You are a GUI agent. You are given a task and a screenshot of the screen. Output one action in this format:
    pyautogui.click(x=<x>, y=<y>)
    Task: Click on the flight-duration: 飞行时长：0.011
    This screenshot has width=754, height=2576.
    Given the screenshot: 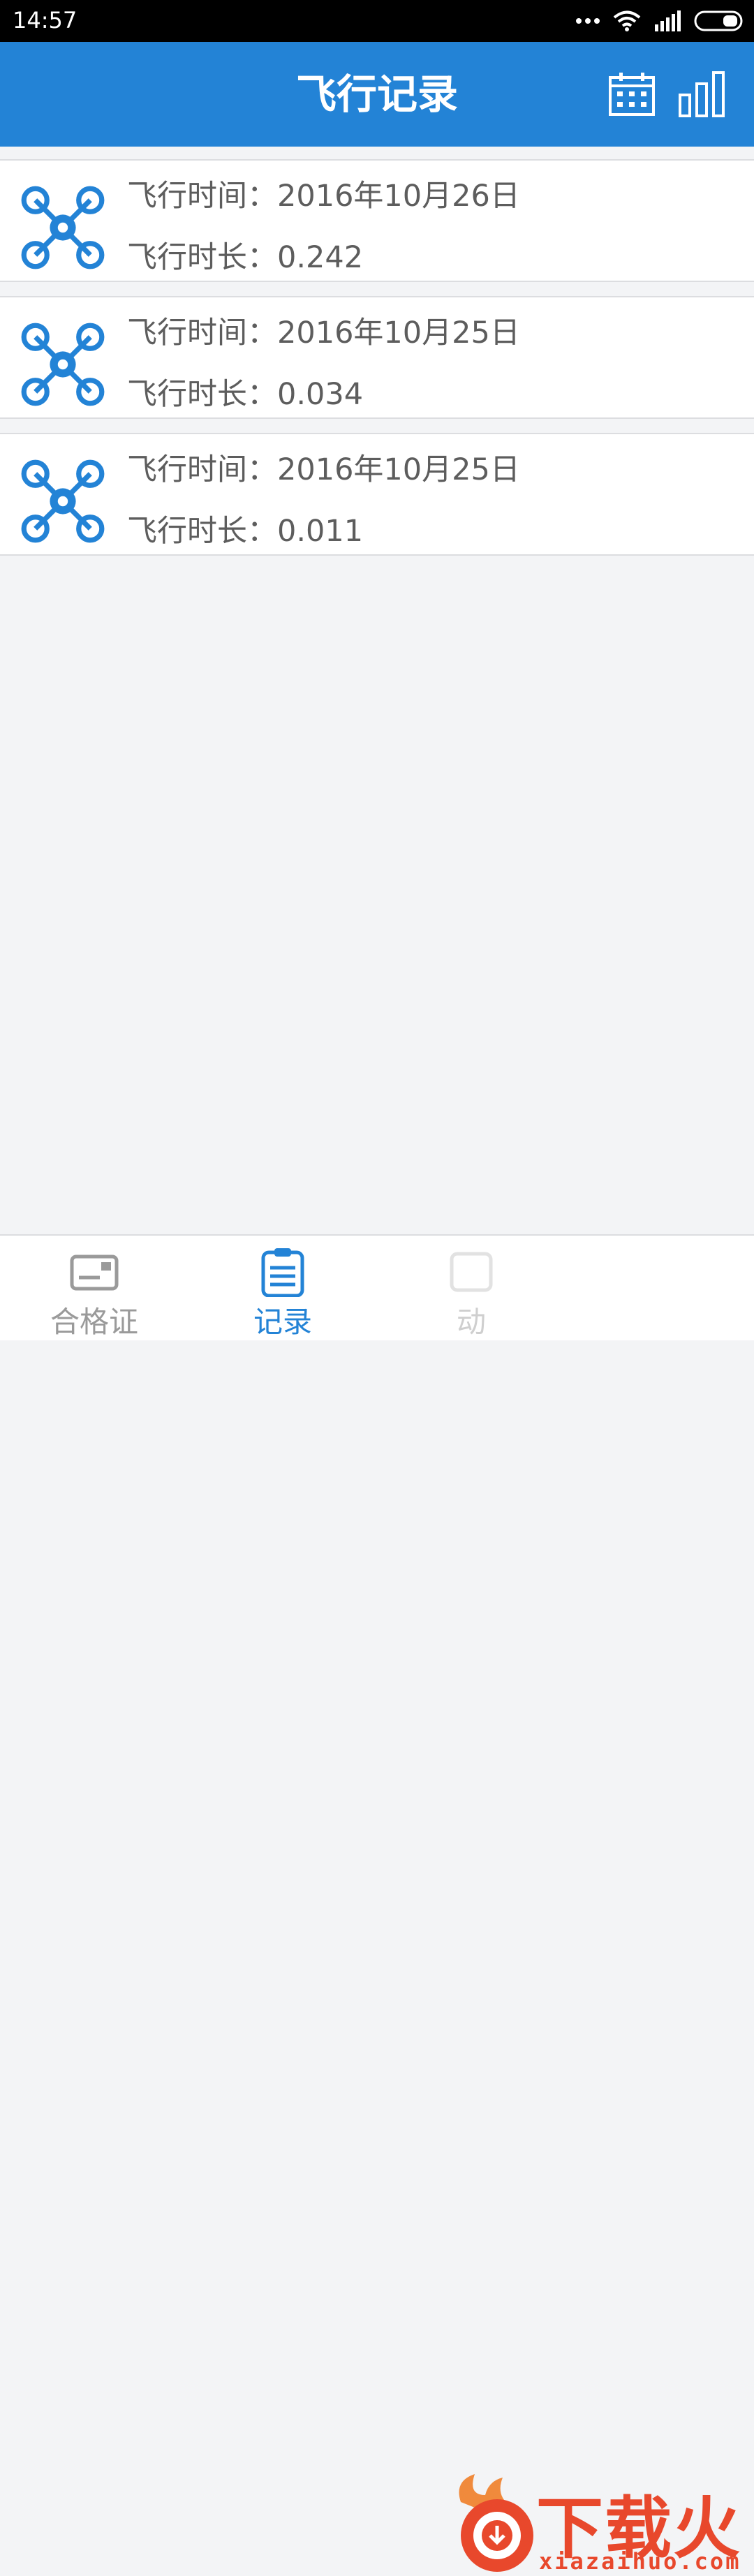 What is the action you would take?
    pyautogui.click(x=245, y=528)
    